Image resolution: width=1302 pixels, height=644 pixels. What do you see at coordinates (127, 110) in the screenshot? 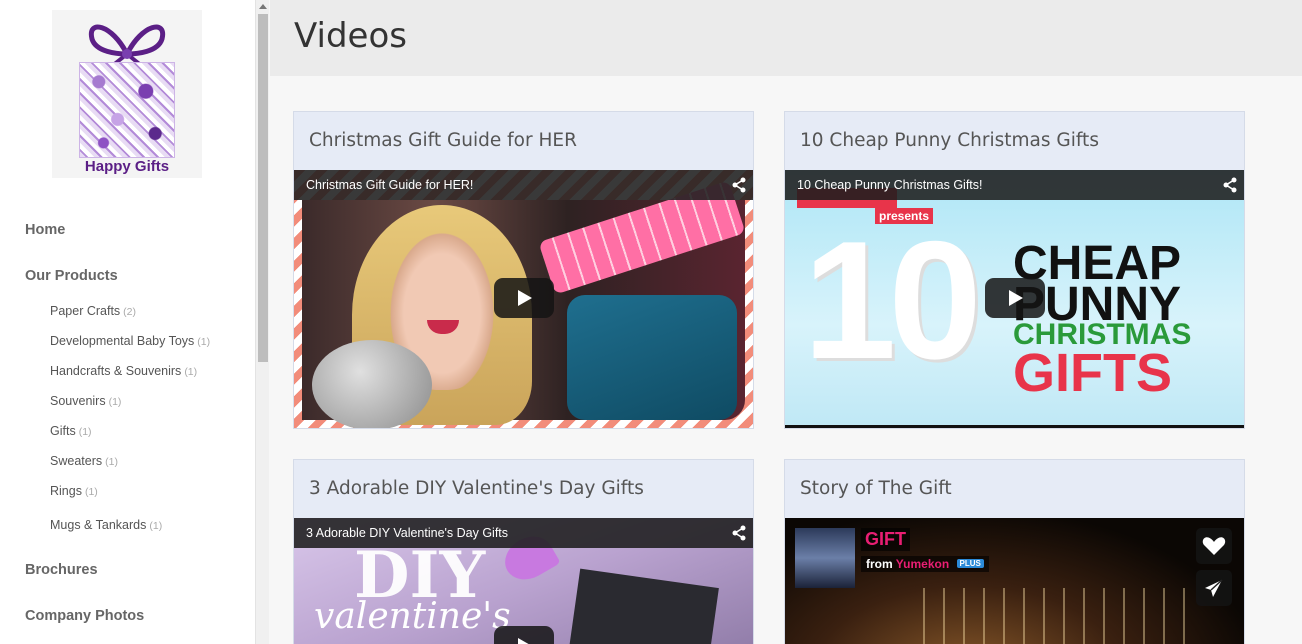
I see `gift-box-graphic` at bounding box center [127, 110].